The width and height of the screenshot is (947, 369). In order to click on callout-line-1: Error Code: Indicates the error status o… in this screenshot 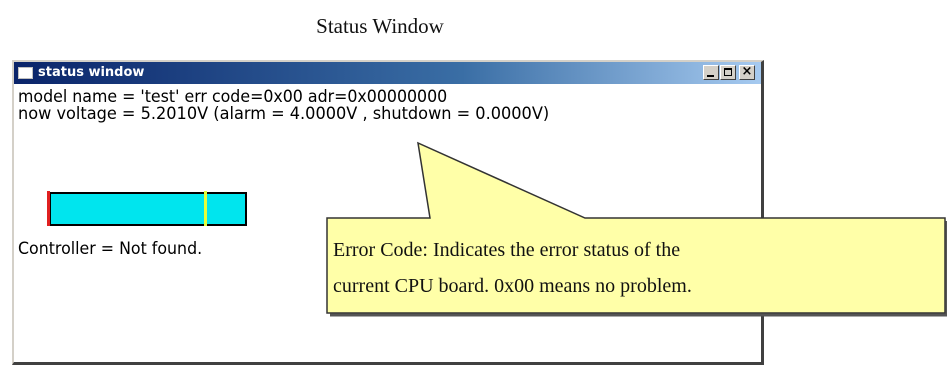, I will do `click(507, 250)`.